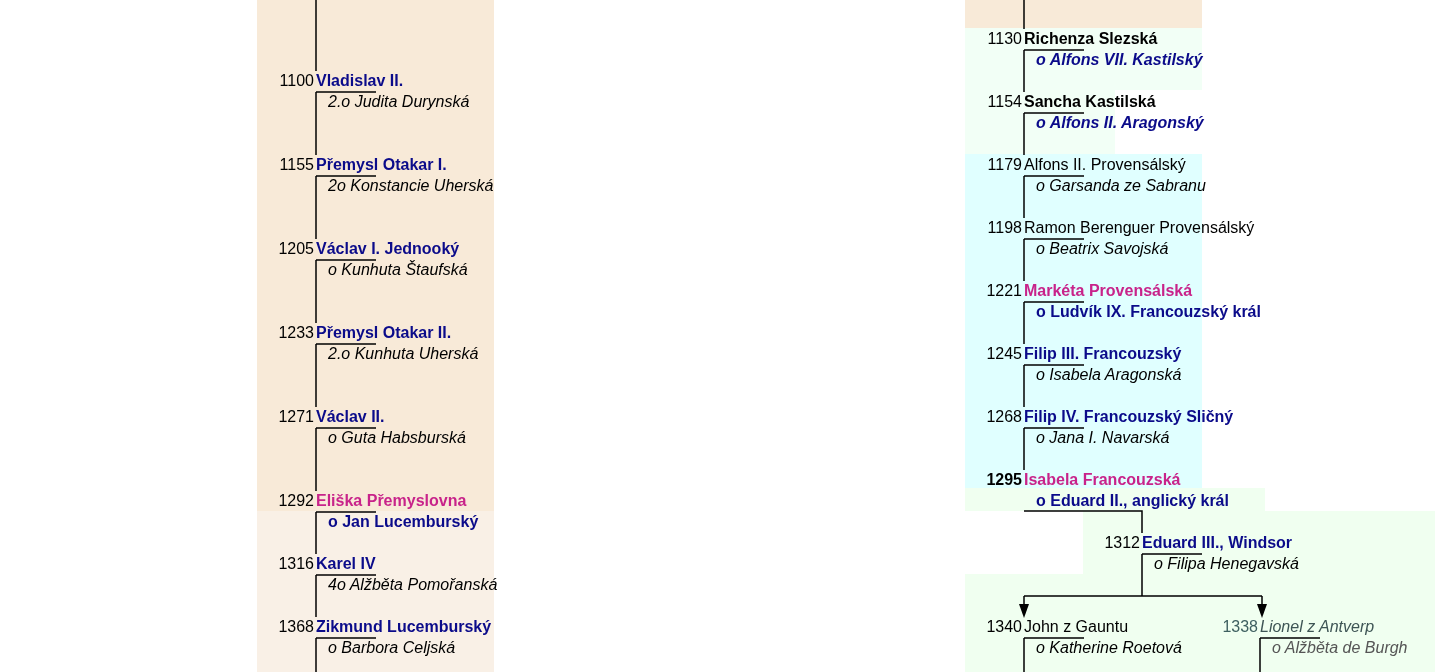  What do you see at coordinates (346, 564) in the screenshot?
I see `person-name: Karel IV` at bounding box center [346, 564].